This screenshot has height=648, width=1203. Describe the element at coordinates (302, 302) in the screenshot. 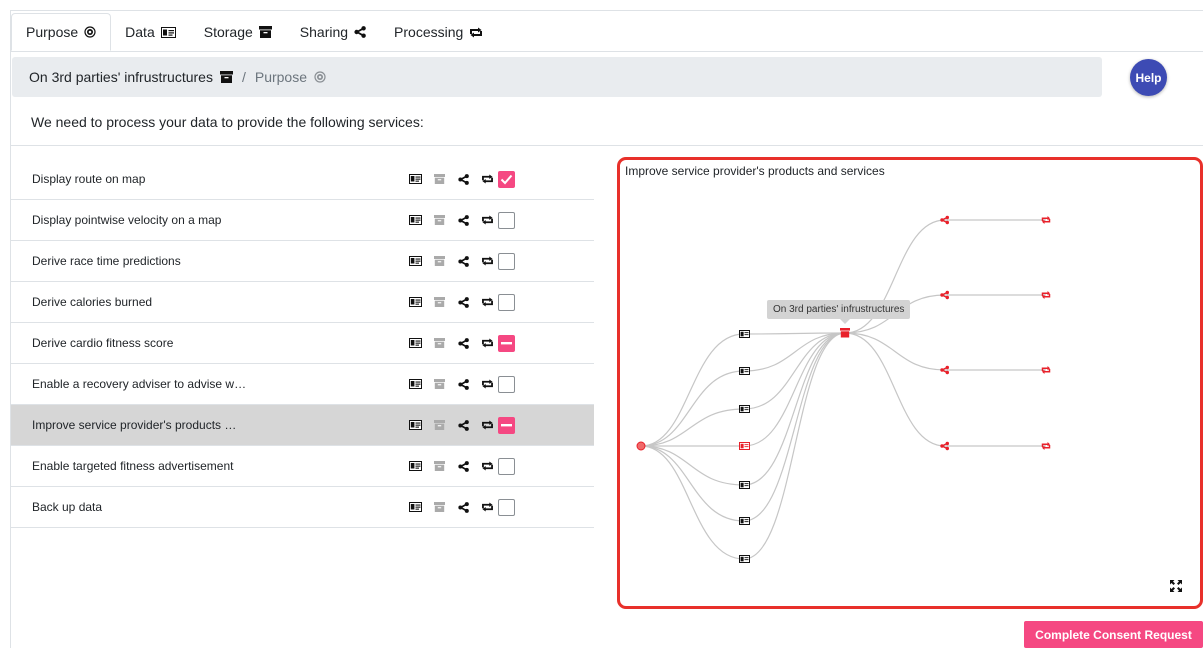

I see `purpose-row: Derive calories burned` at that location.